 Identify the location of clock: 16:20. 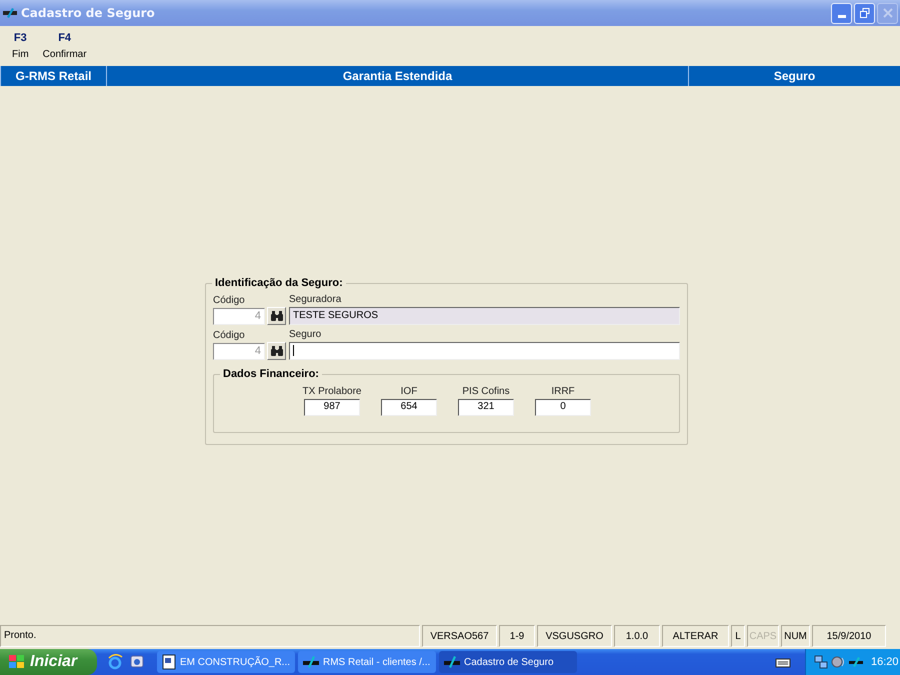
(885, 662).